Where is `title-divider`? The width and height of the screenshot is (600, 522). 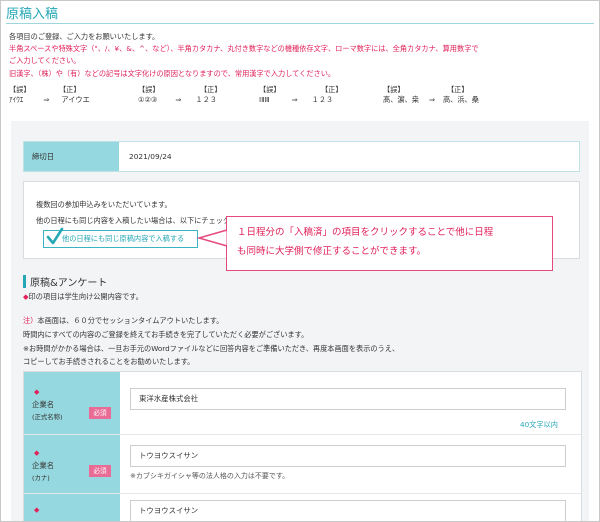
title-divider is located at coordinates (300, 23).